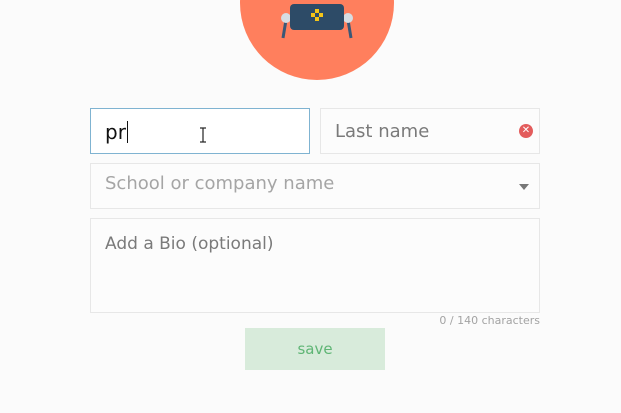 This screenshot has height=413, width=621. What do you see at coordinates (315, 349) in the screenshot?
I see `save-button: save` at bounding box center [315, 349].